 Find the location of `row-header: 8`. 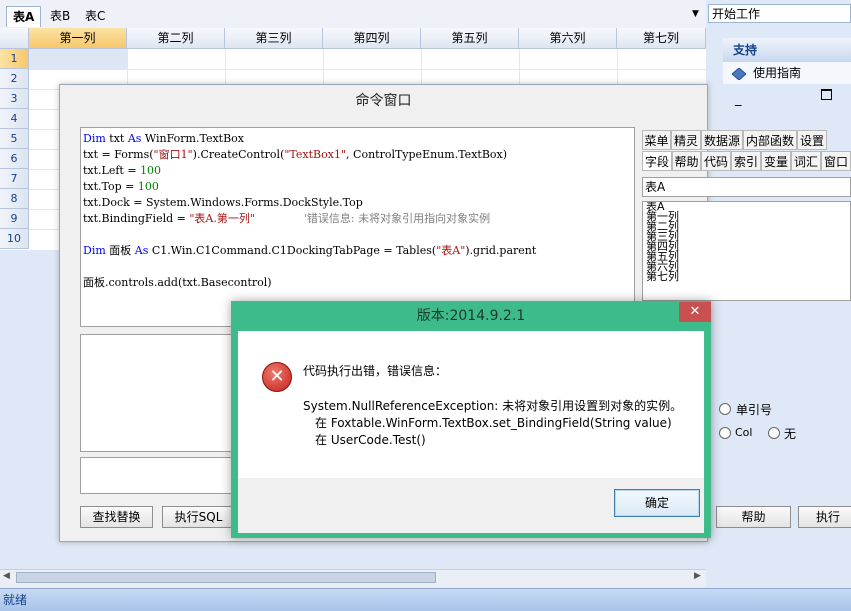

row-header: 8 is located at coordinates (14, 199).